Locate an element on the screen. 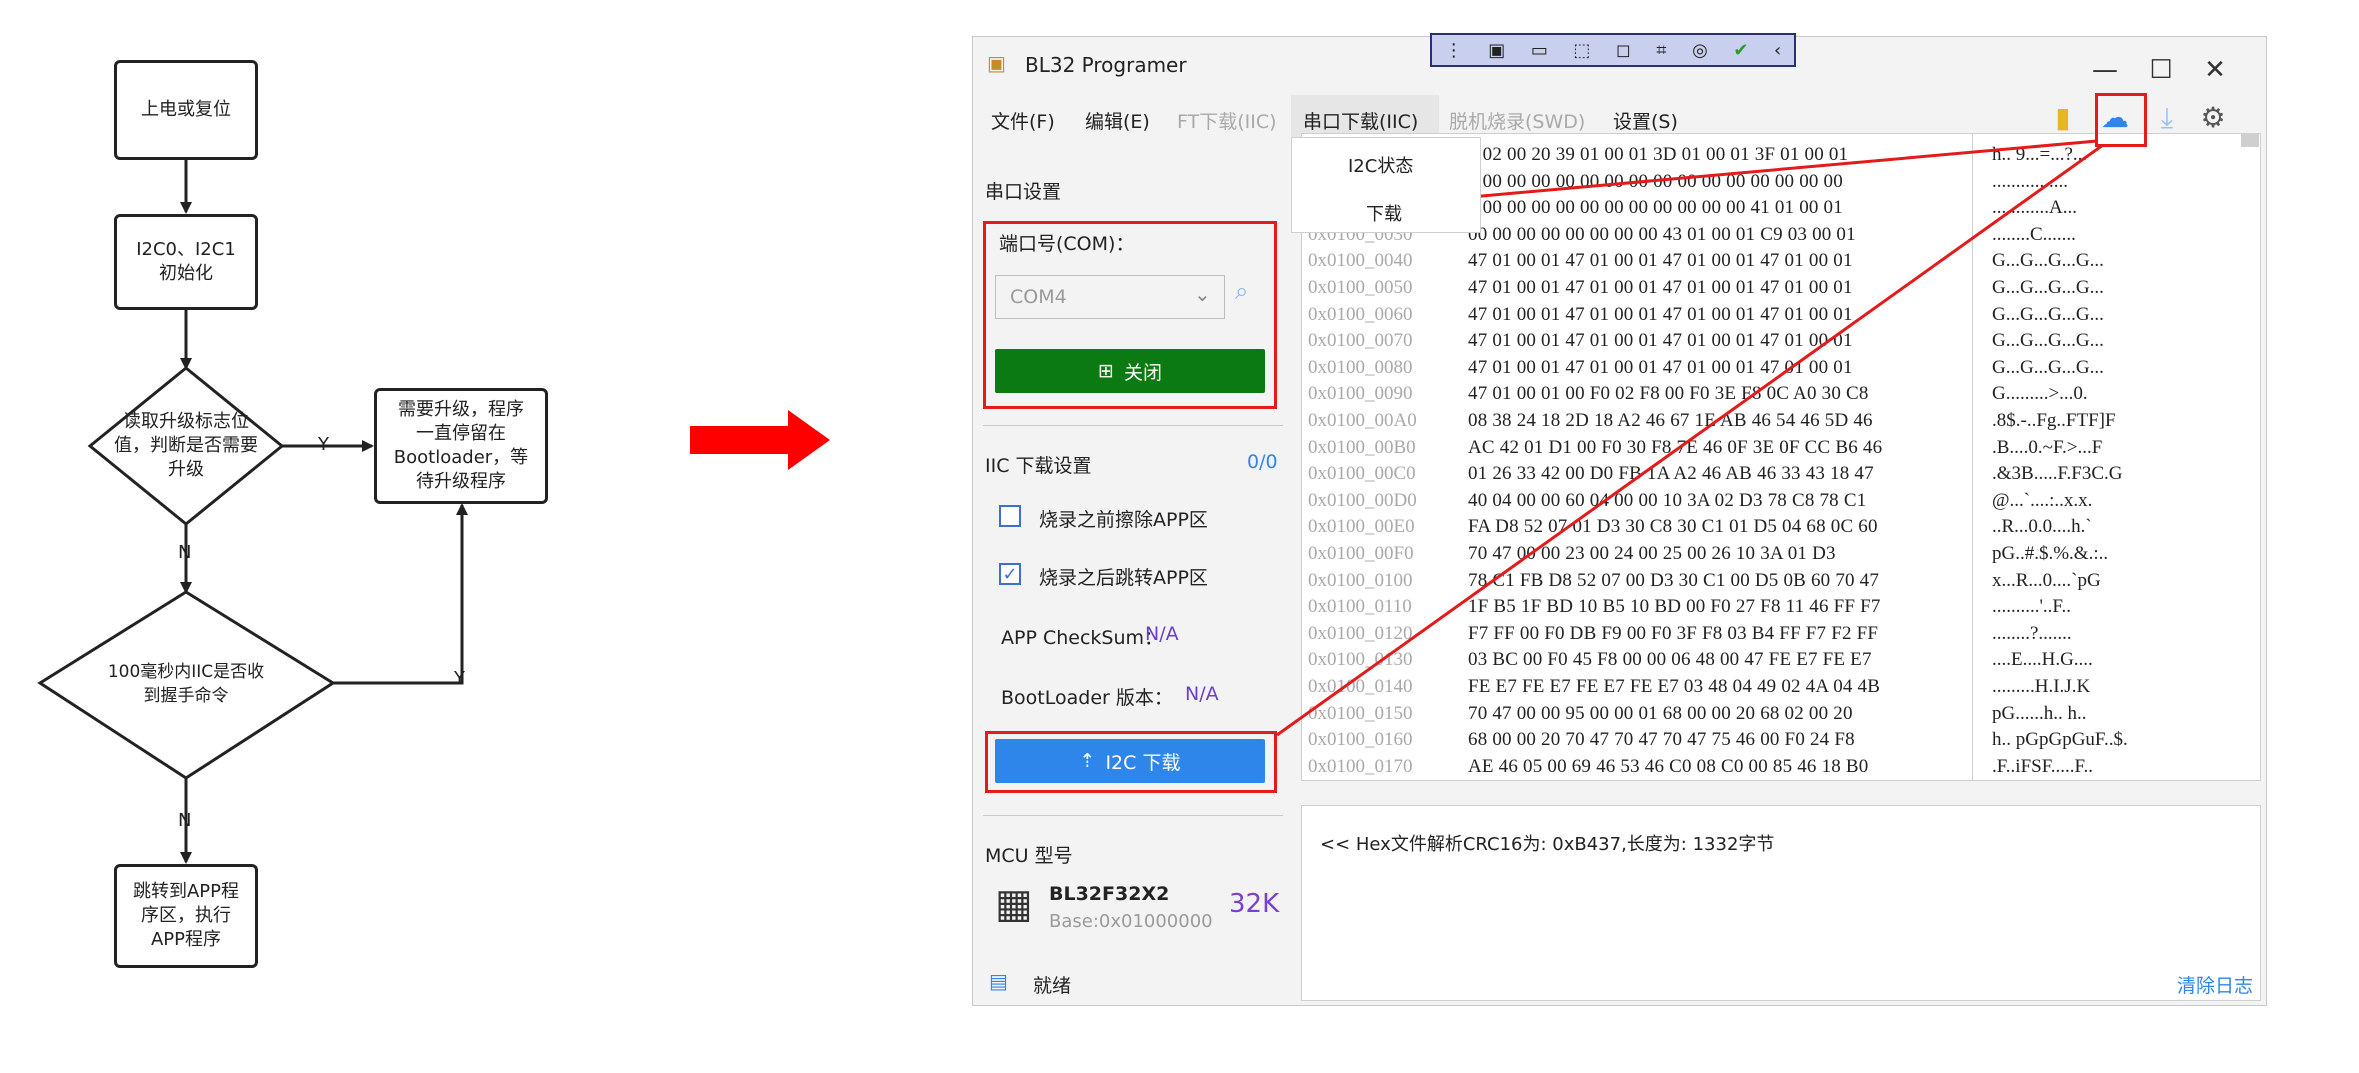 The width and height of the screenshot is (2359, 1073). flow-wait-upgrade-node: 需要升级，程序 一直停留在 Bootloader，等 待升级程序 is located at coordinates (461, 446).